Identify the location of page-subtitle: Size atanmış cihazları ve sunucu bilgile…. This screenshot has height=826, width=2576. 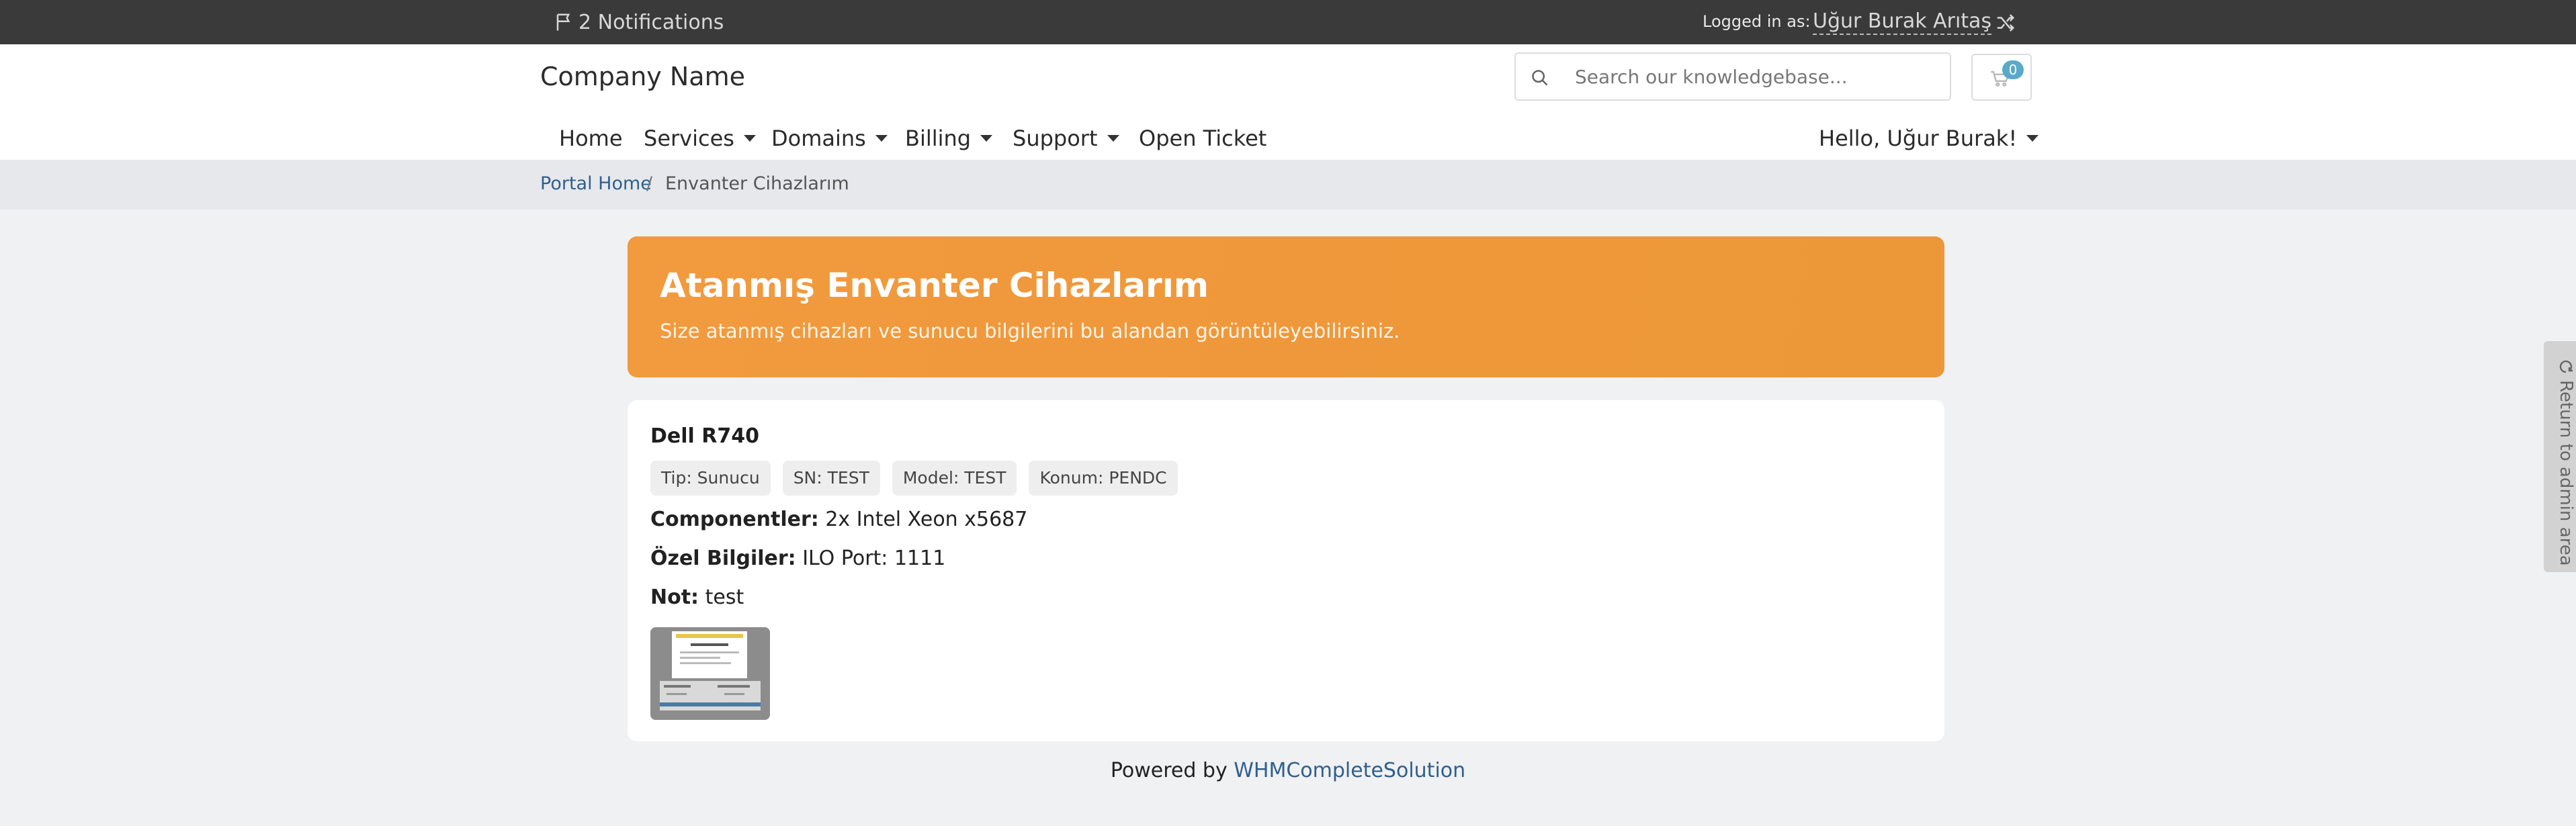
(1030, 331).